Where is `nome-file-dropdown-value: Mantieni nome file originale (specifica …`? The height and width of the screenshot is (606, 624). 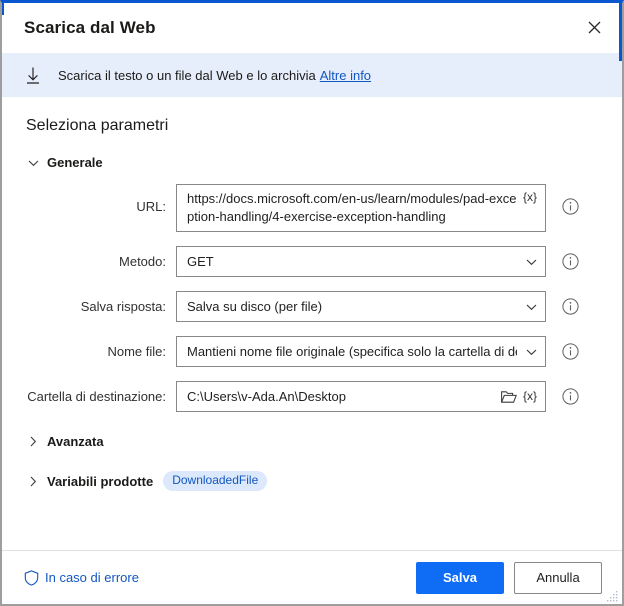
nome-file-dropdown-value: Mantieni nome file originale (specifica … is located at coordinates (352, 351).